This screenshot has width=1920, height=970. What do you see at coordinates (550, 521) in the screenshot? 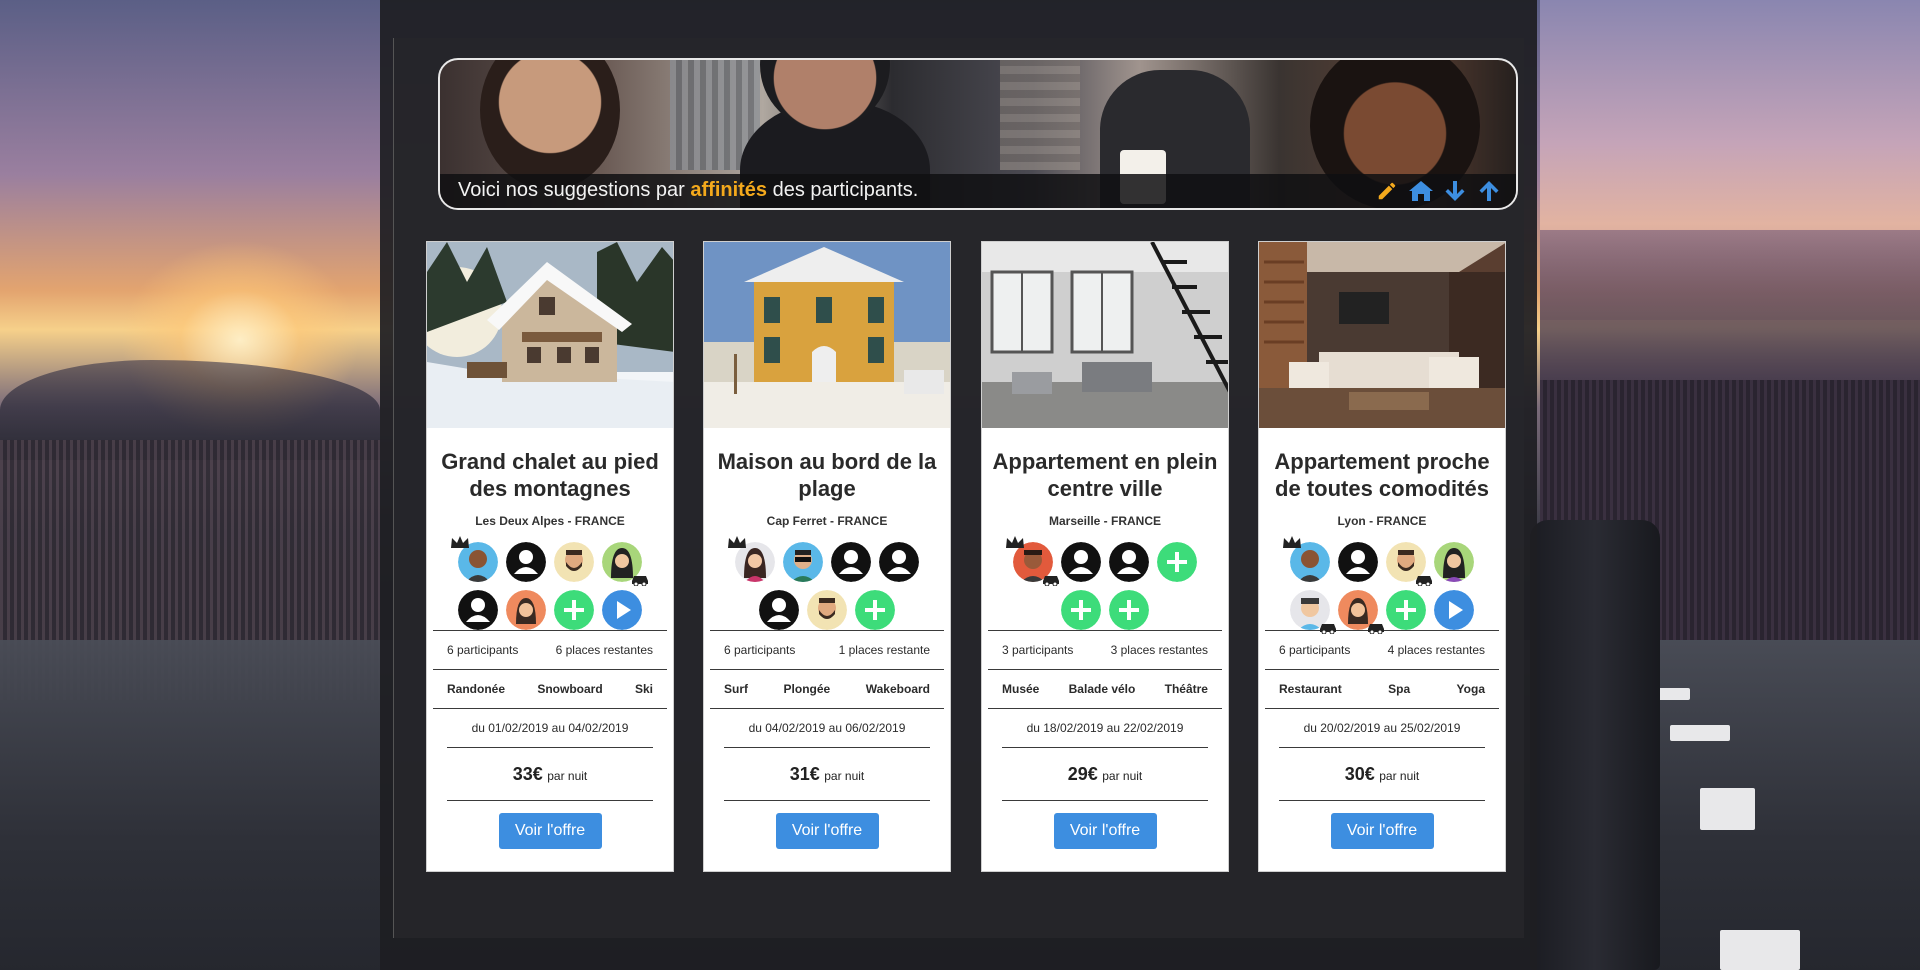
I see `offer-location: Les Deux Alpes - FRANCE` at bounding box center [550, 521].